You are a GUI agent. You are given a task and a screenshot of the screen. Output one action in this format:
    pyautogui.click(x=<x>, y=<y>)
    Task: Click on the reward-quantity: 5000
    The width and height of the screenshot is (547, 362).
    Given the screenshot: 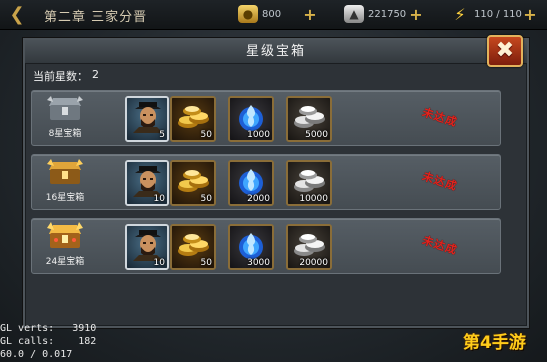 What is the action you would take?
    pyautogui.click(x=316, y=135)
    